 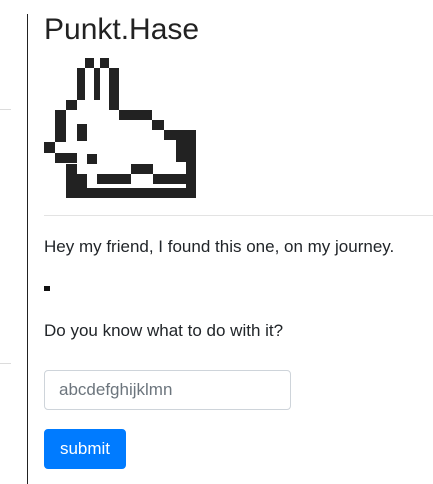 What do you see at coordinates (122, 29) in the screenshot?
I see `page-title: Punkt.Hase` at bounding box center [122, 29].